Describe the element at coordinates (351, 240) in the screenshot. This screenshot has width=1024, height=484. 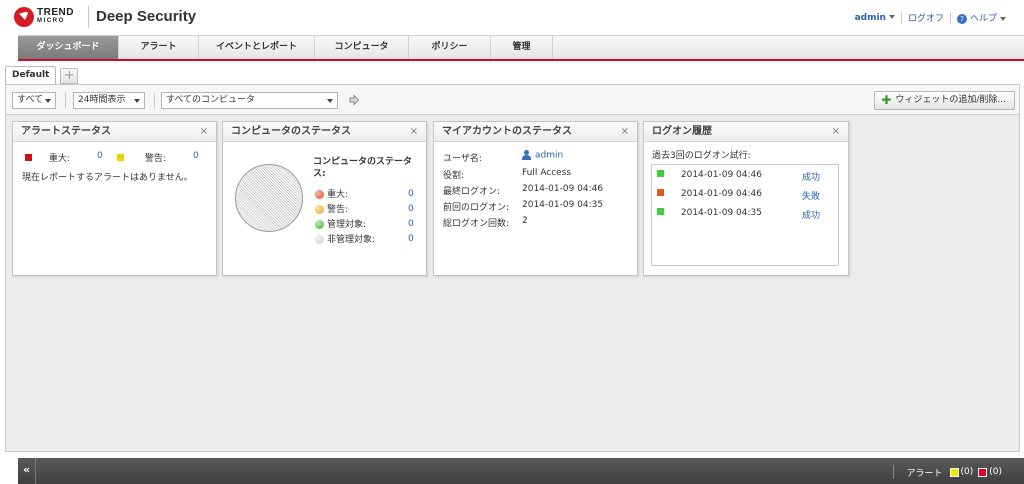
I see `legend-label: 非管理対象:` at that location.